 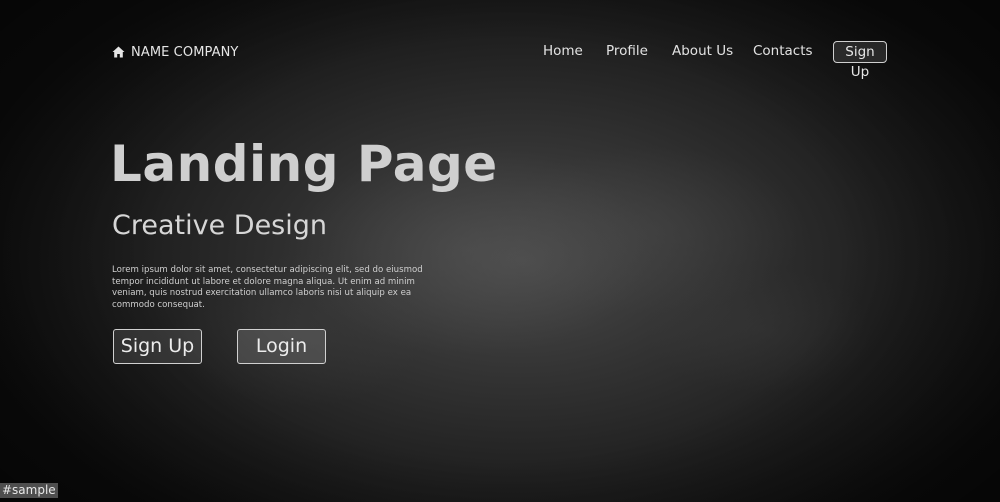 What do you see at coordinates (219, 225) in the screenshot?
I see `hero-subtitle: Creative Design` at bounding box center [219, 225].